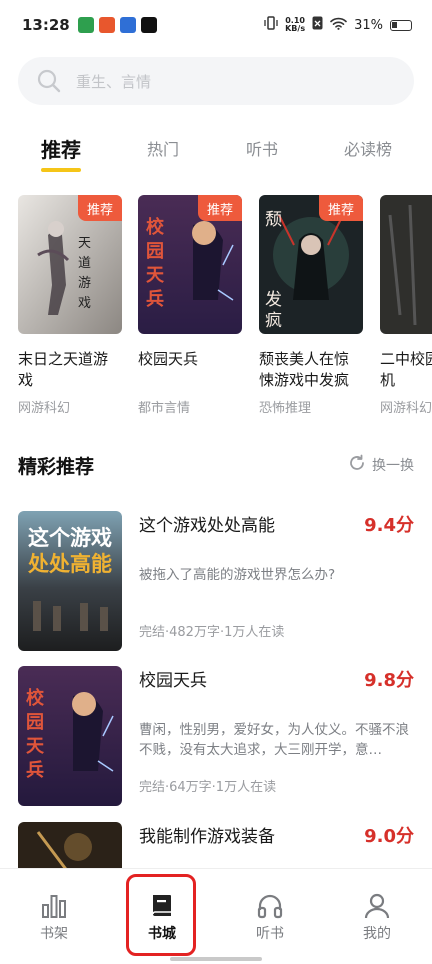 The width and height of the screenshot is (432, 964). What do you see at coordinates (207, 526) in the screenshot?
I see `book-title: 这个游戏处处高能` at bounding box center [207, 526].